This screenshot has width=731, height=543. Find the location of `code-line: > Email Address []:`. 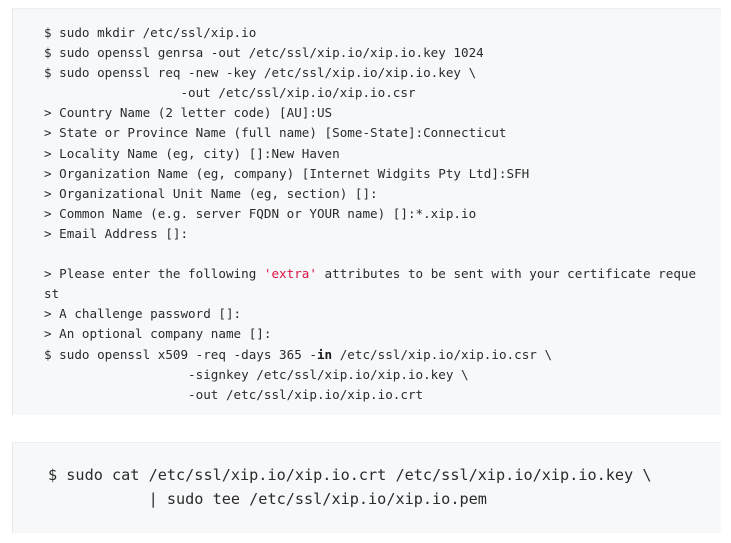

code-line: > Email Address []: is located at coordinates (370, 234).